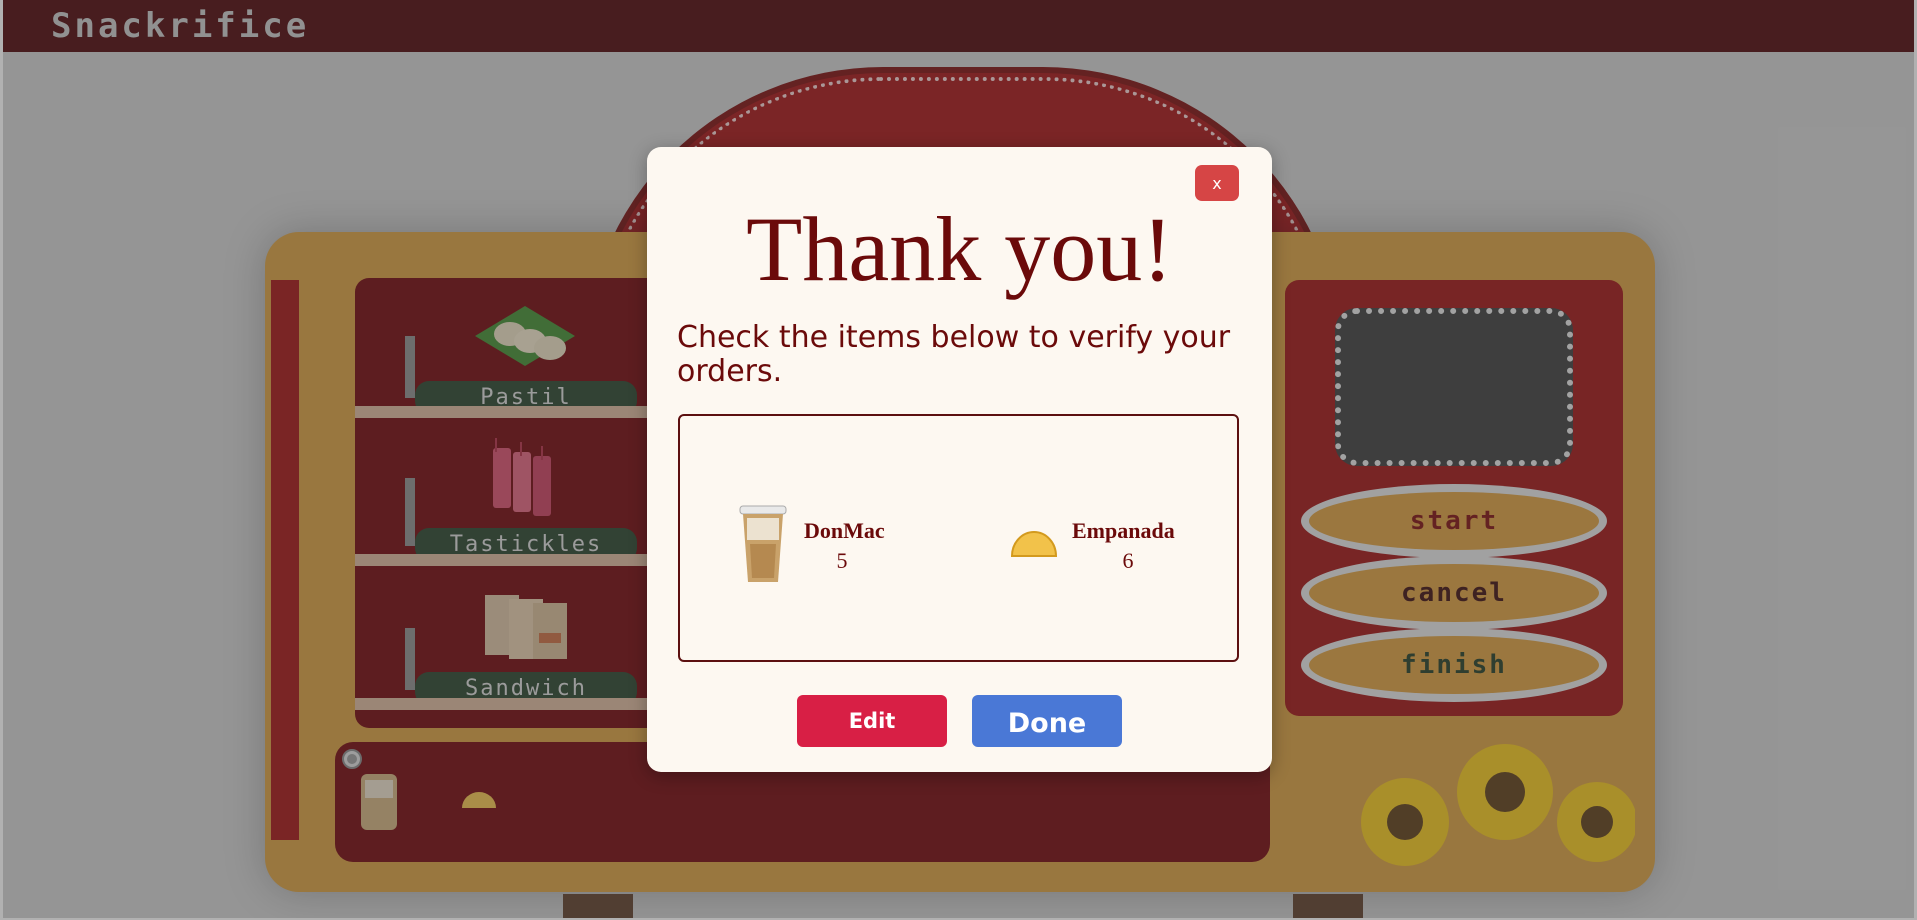 This screenshot has height=920, width=1917. What do you see at coordinates (872, 721) in the screenshot?
I see `edit-button: Edit` at bounding box center [872, 721].